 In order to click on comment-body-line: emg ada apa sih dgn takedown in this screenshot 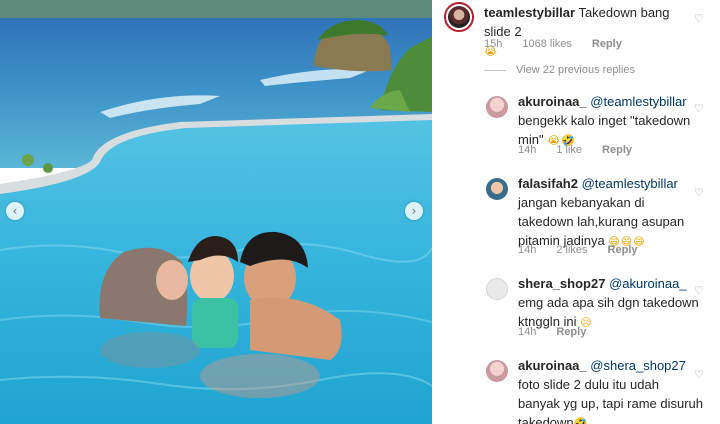, I will do `click(608, 302)`.